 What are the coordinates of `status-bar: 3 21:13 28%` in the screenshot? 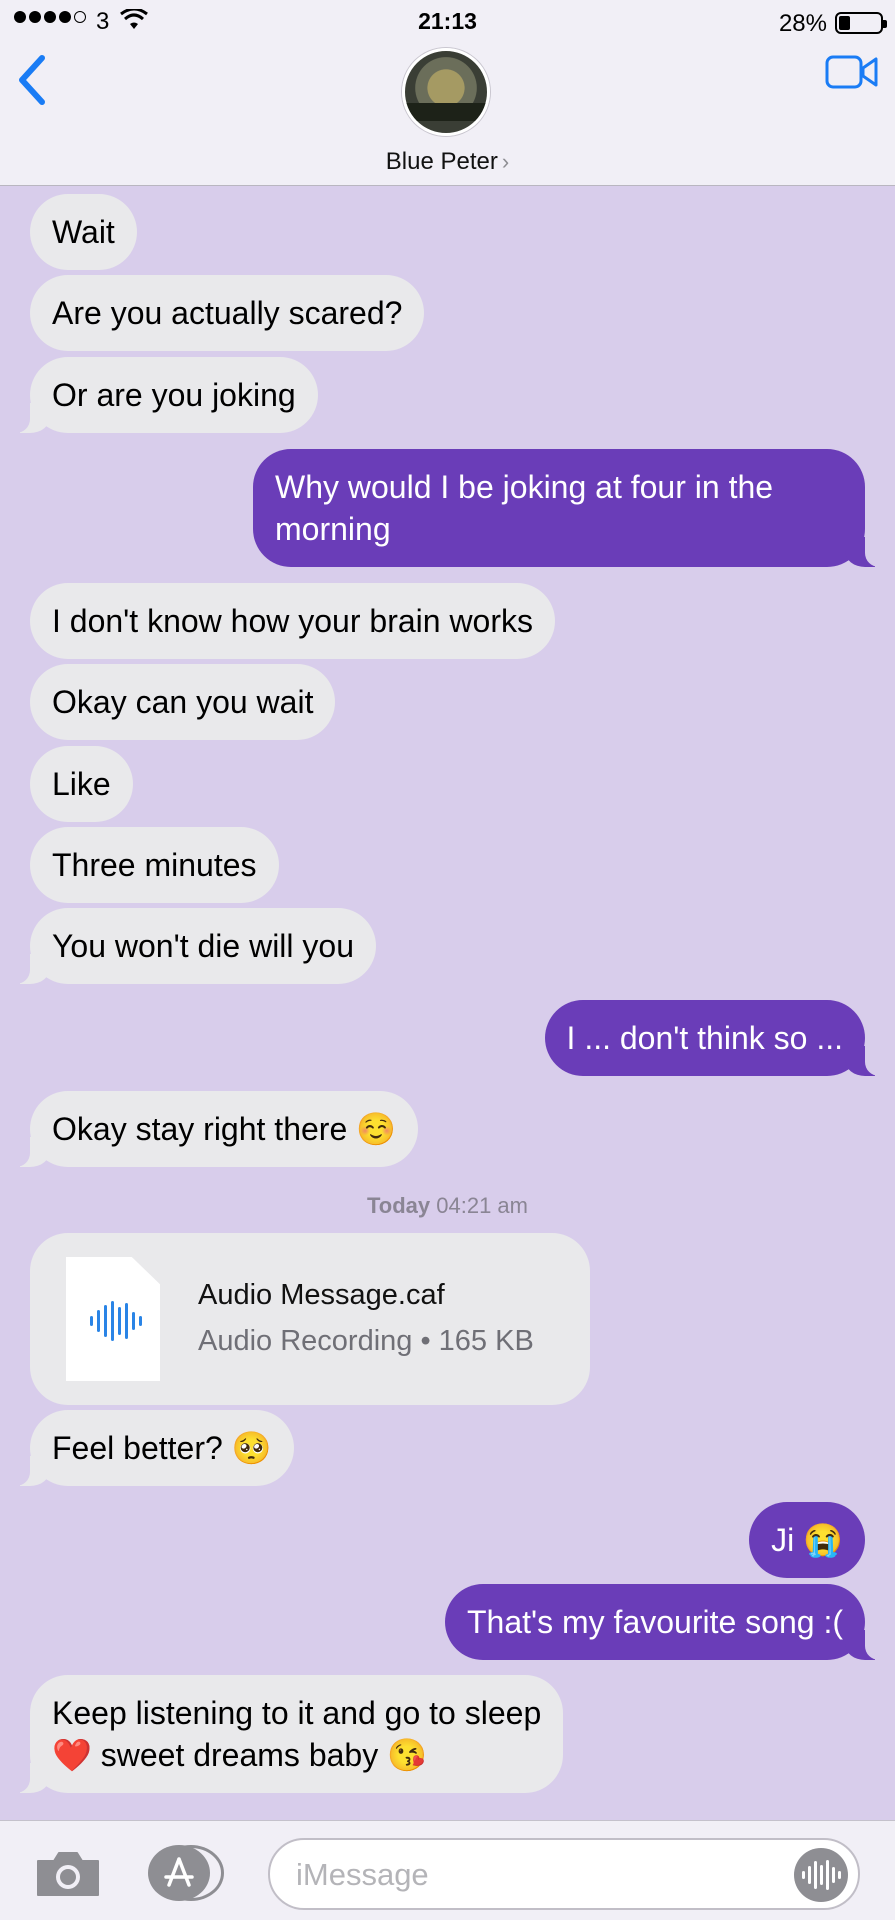 It's located at (447, 22).